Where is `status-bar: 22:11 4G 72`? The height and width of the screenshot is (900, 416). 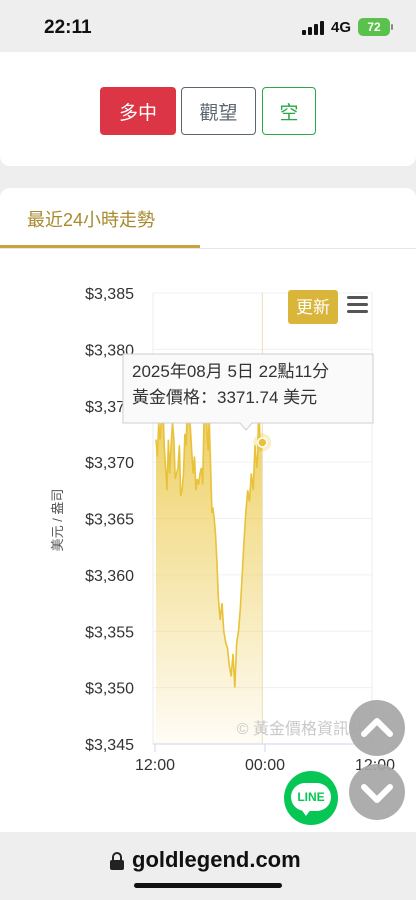
status-bar: 22:11 4G 72 is located at coordinates (208, 26).